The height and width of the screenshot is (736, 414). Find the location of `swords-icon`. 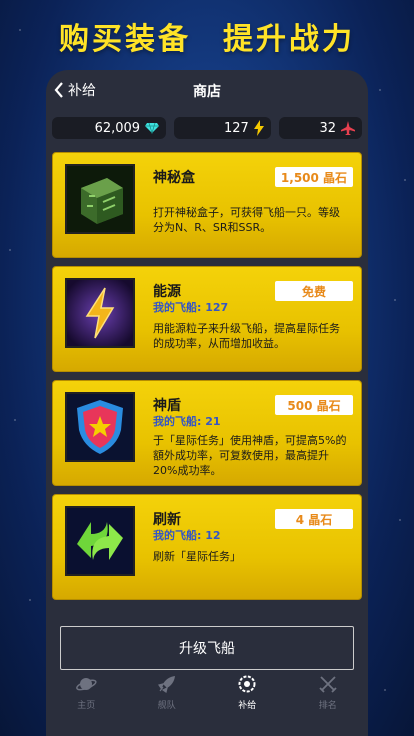

swords-icon is located at coordinates (328, 684).